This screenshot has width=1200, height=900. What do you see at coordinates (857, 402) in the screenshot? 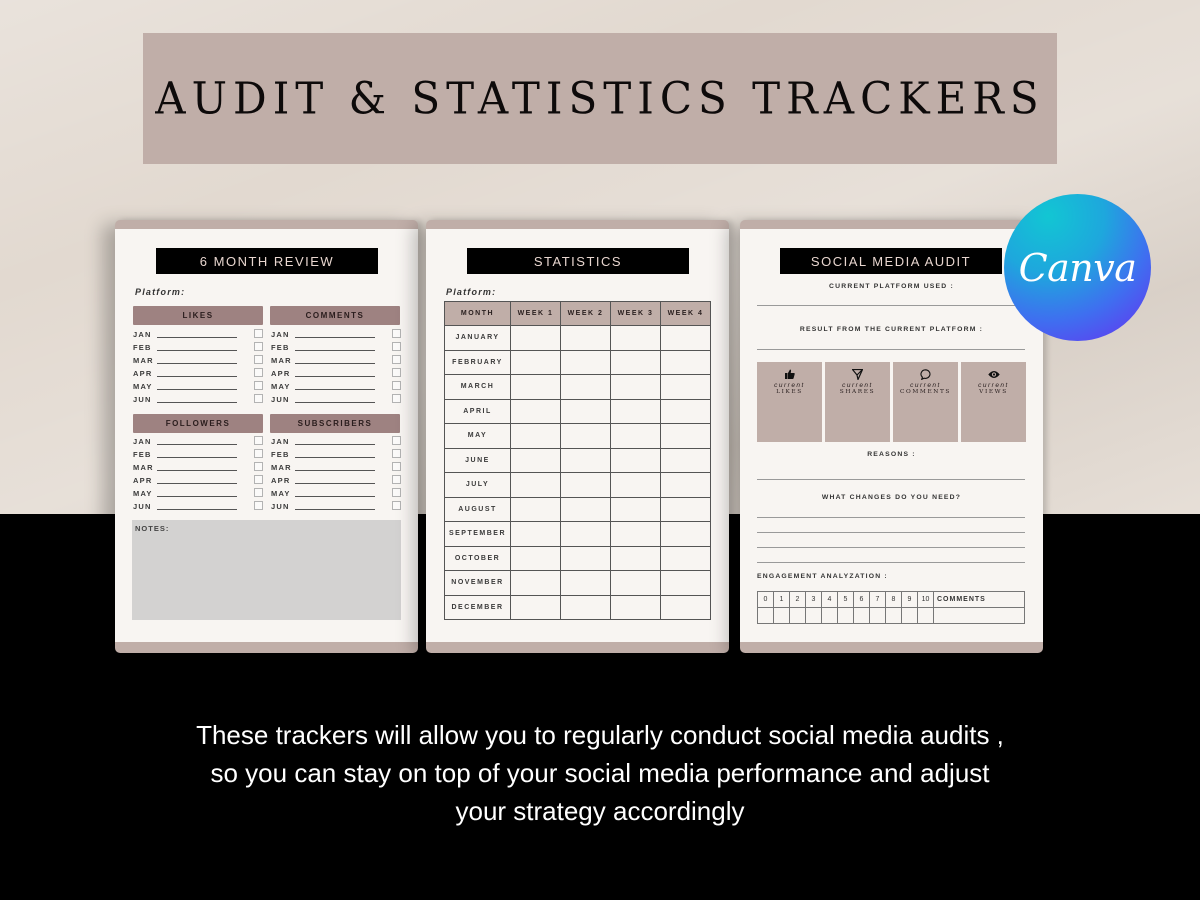
I see `metric-shares: current SHARES` at bounding box center [857, 402].